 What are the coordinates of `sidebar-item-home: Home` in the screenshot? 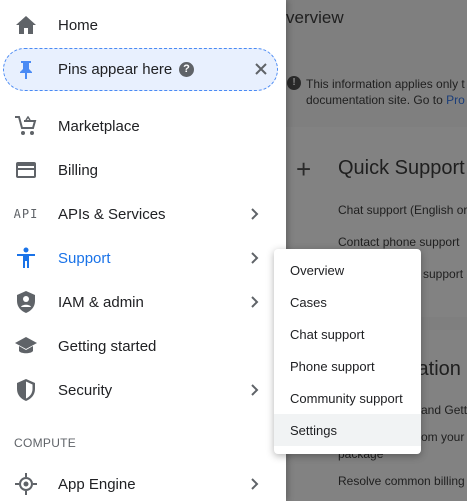 It's located at (143, 25).